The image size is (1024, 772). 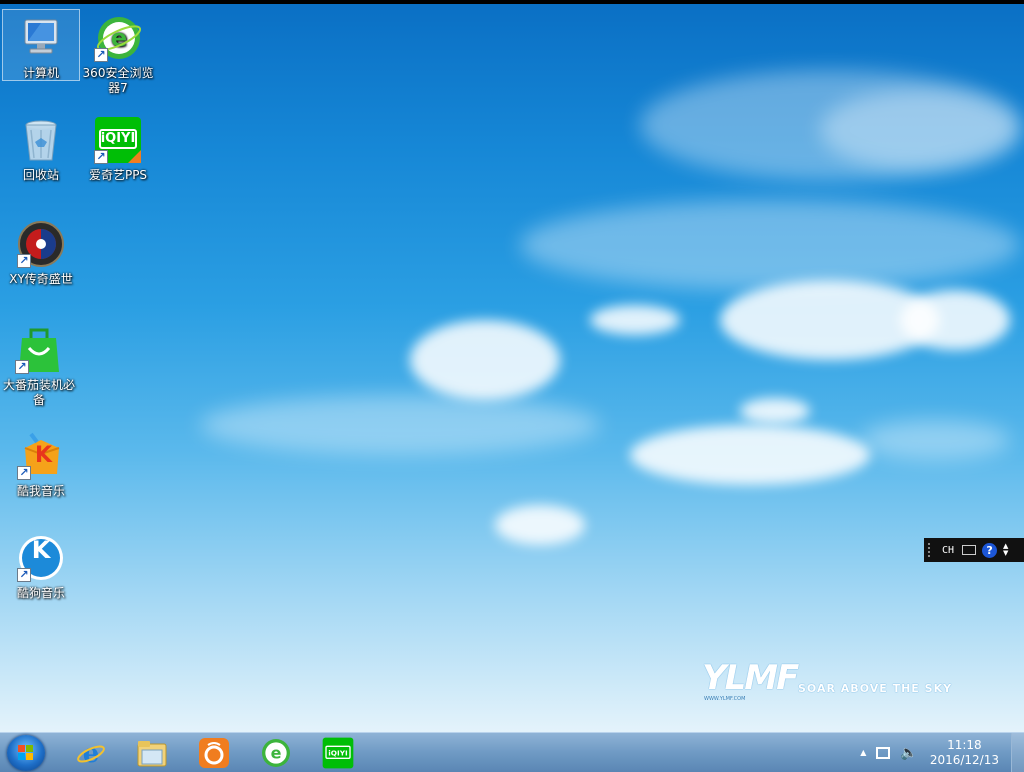 I want to click on kugou-music-icon: K ↗, so click(x=41, y=558).